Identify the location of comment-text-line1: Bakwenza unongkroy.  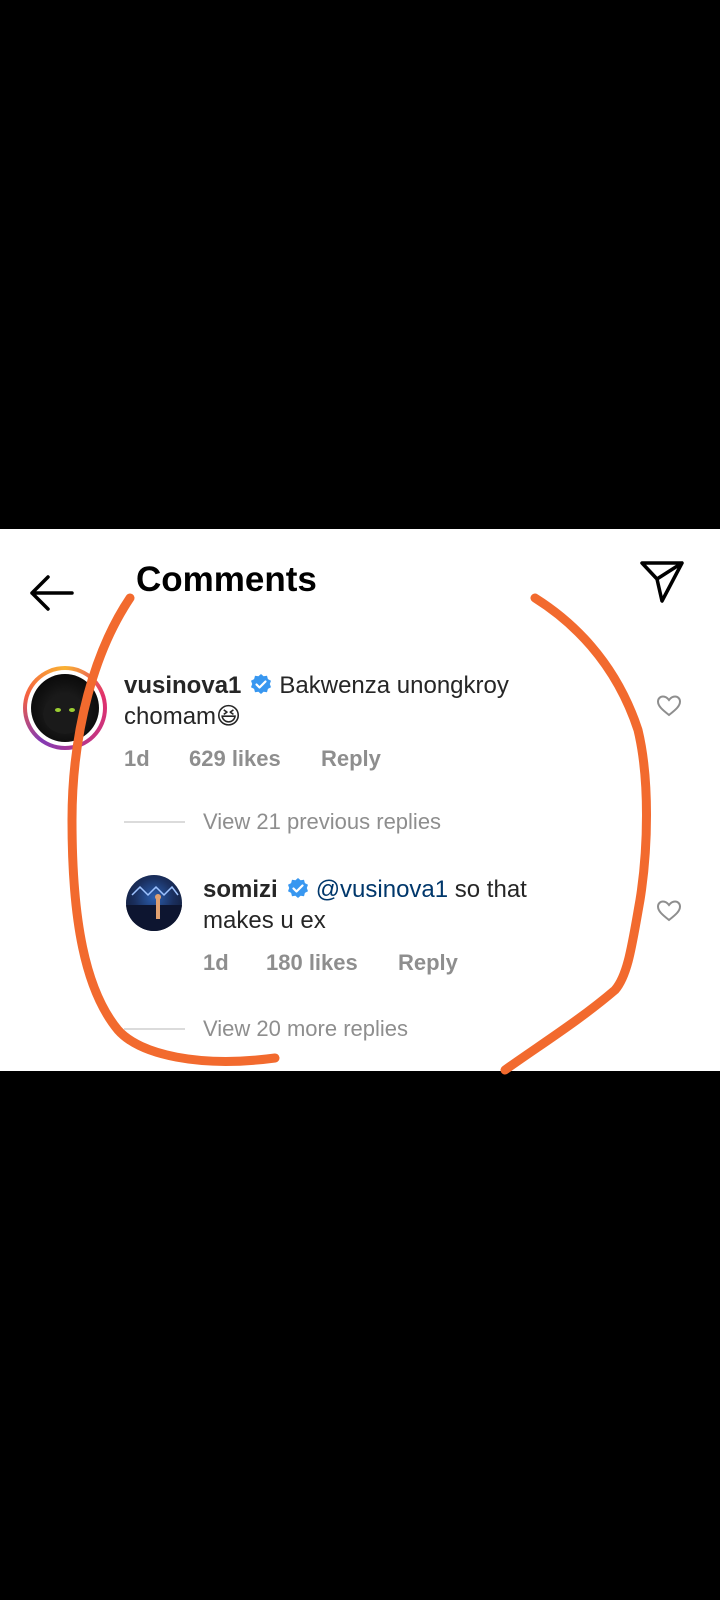
(394, 685).